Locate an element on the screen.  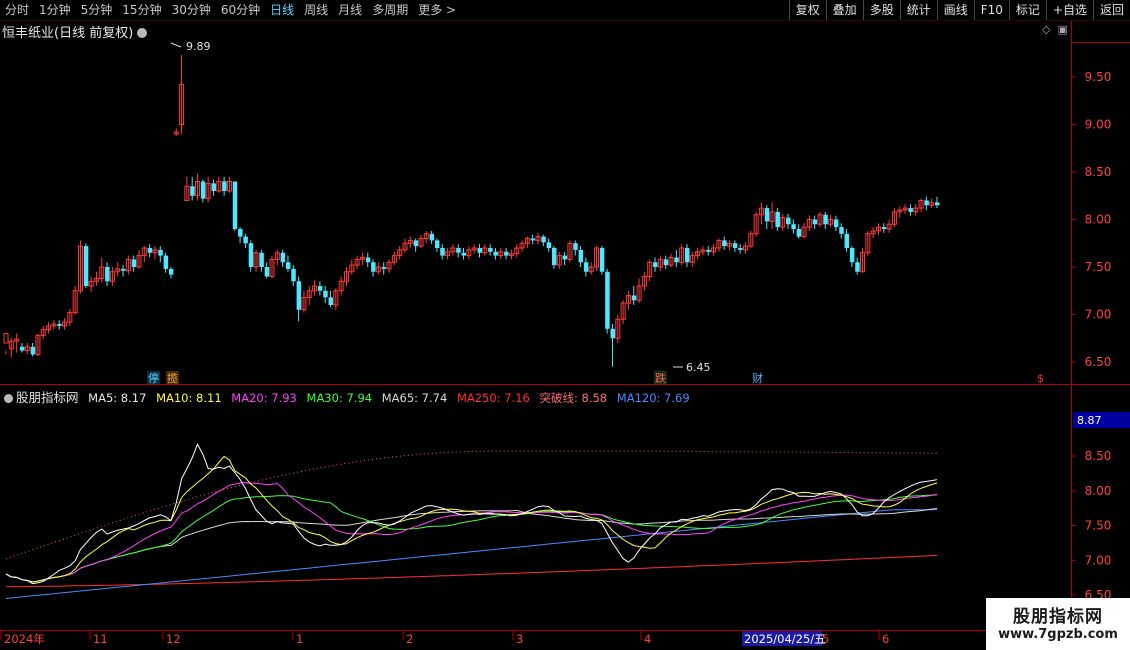
event-marker: 揽 is located at coordinates (172, 378).